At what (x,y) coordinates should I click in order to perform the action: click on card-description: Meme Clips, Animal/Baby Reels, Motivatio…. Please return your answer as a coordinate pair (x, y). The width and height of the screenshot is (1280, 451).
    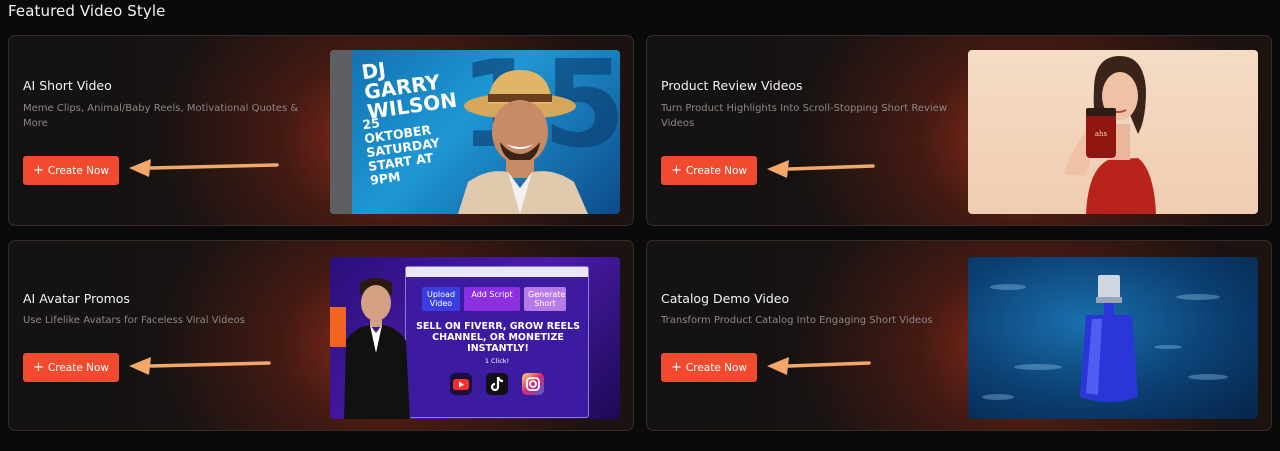
    Looking at the image, I should click on (161, 116).